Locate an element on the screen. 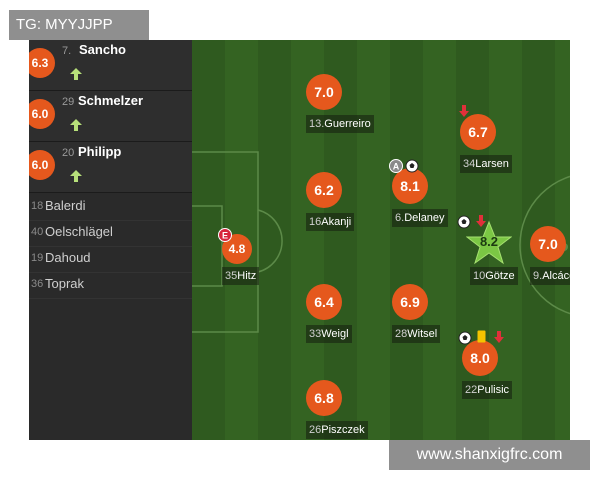 The height and width of the screenshot is (480, 600). player-label: 13.Guerreiro is located at coordinates (340, 124).